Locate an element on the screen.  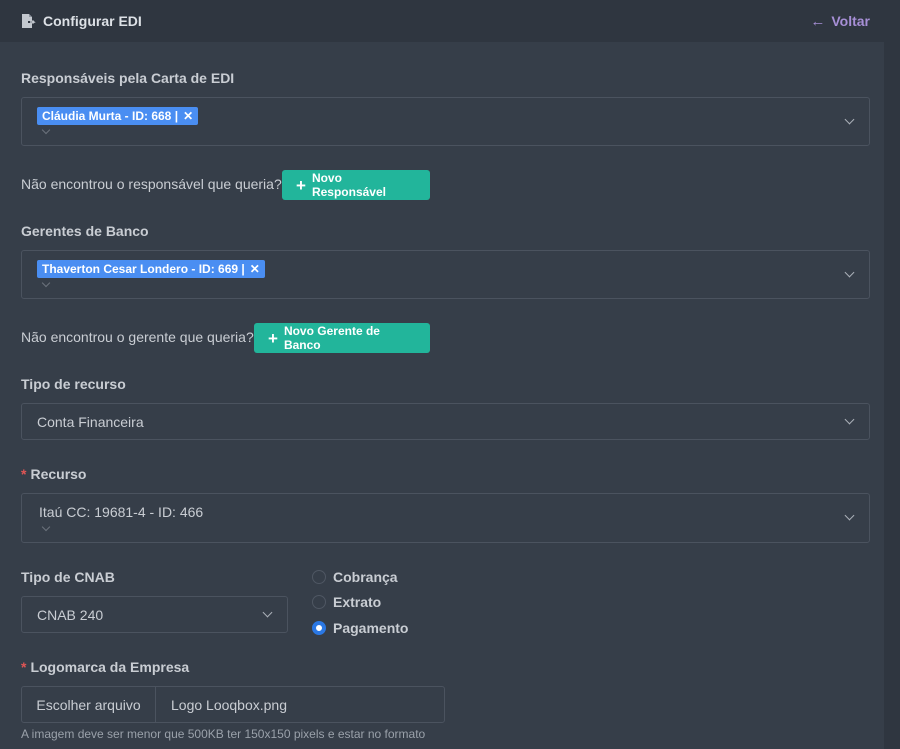
radio-pagamento: Pagamento is located at coordinates (360, 628).